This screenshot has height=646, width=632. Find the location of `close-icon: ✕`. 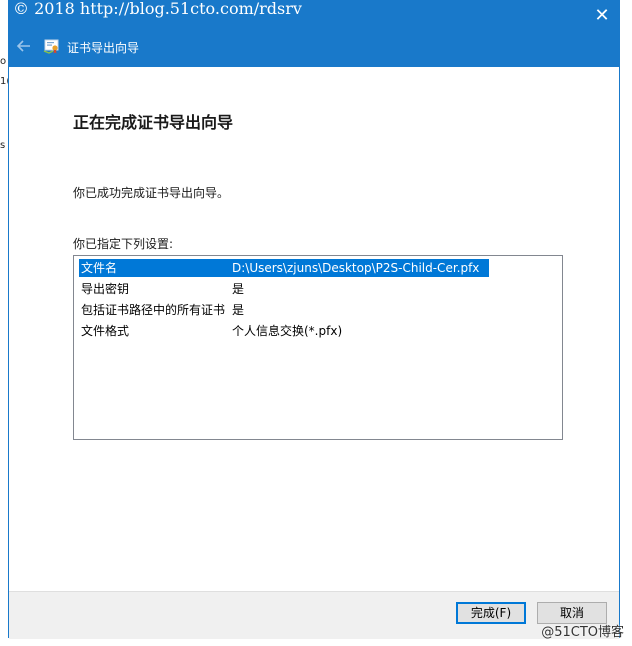

close-icon: ✕ is located at coordinates (602, 15).